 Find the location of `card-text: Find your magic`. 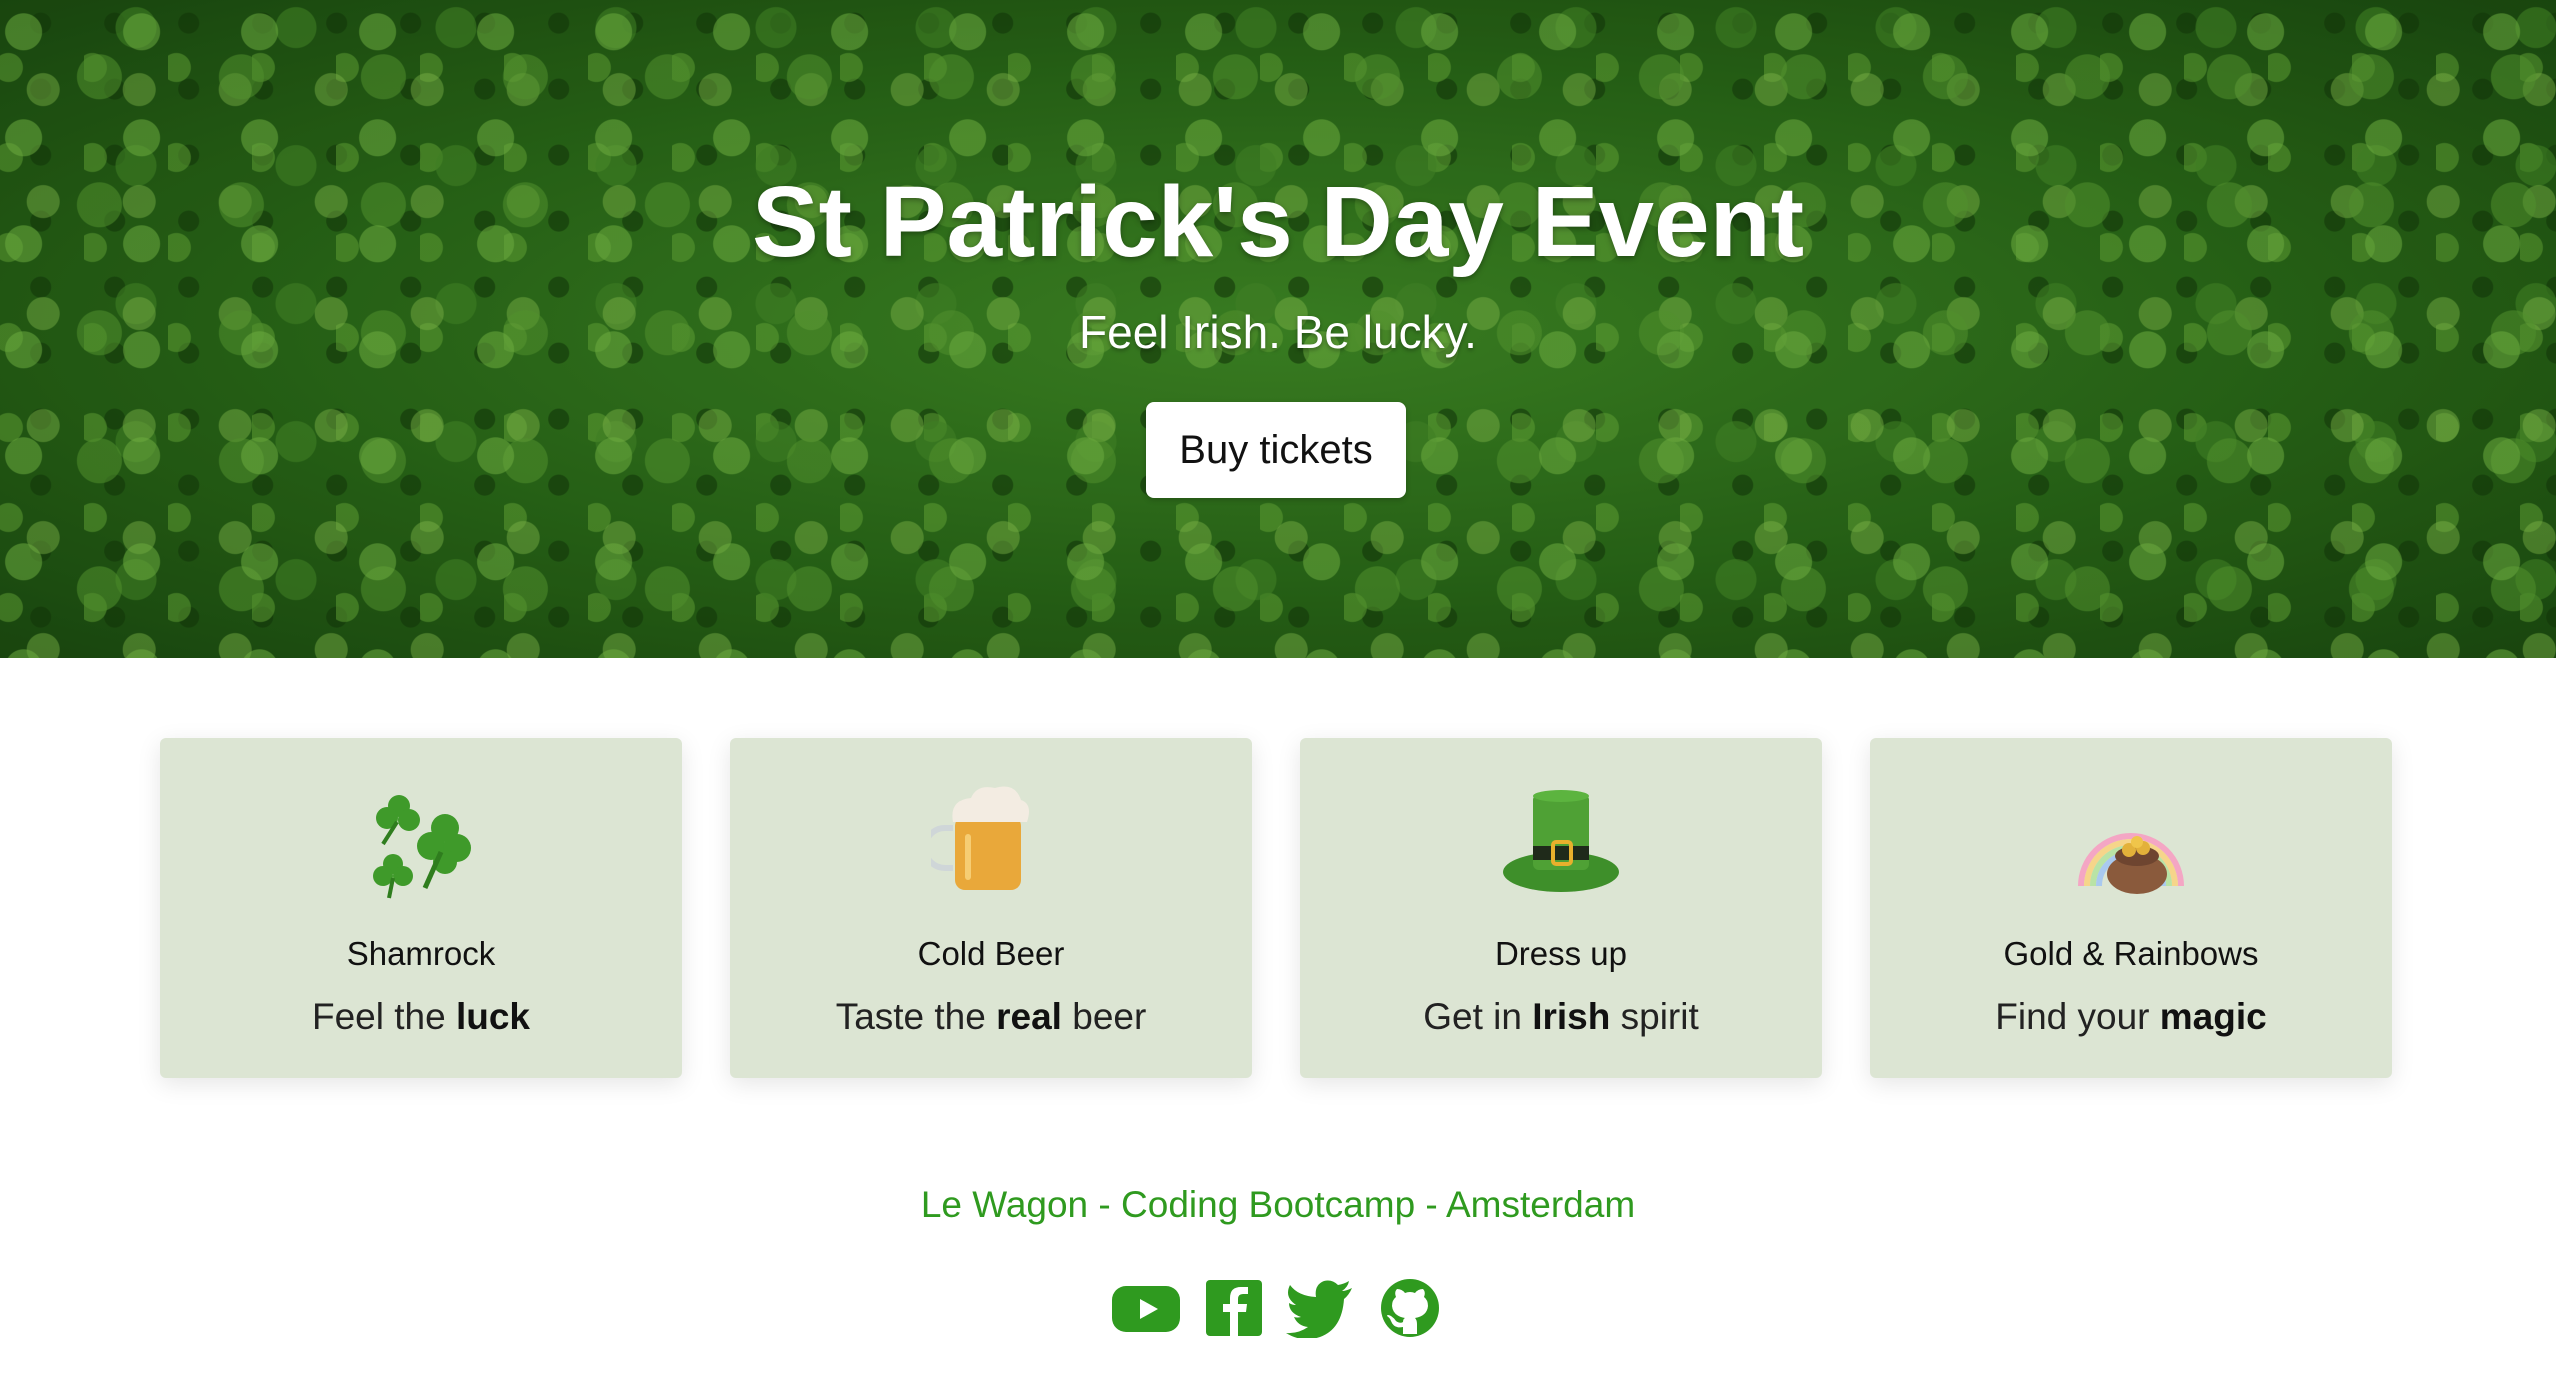

card-text: Find your magic is located at coordinates (2131, 1016).